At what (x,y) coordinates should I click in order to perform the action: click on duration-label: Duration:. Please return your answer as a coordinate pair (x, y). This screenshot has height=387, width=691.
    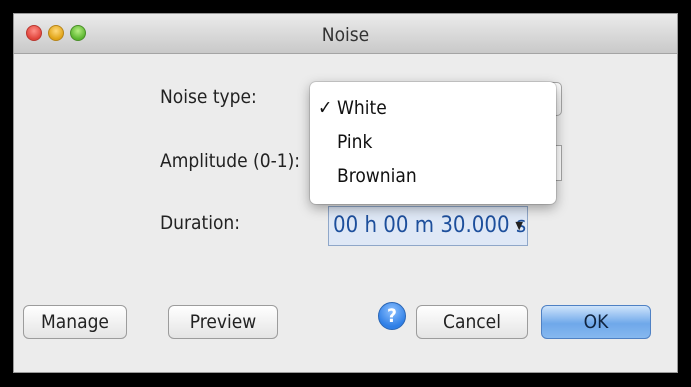
    Looking at the image, I should click on (200, 223).